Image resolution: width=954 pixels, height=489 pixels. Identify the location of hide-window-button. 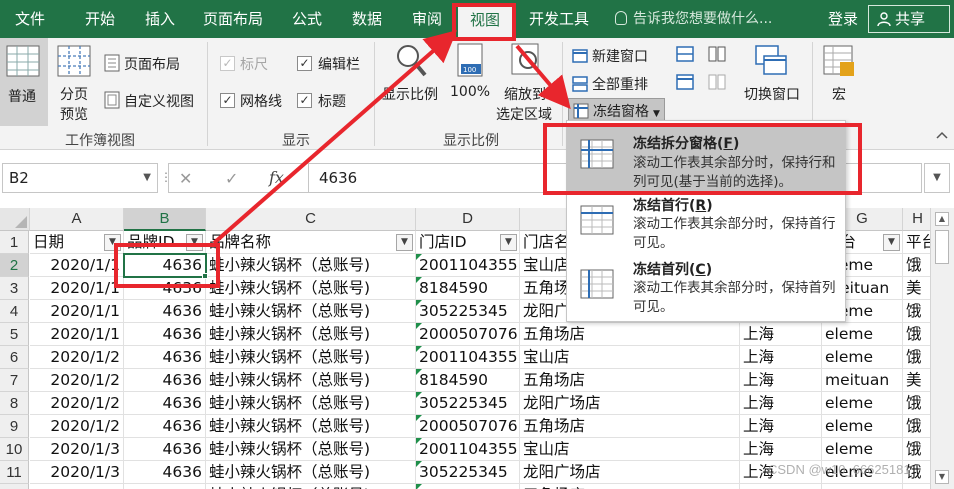
(686, 83).